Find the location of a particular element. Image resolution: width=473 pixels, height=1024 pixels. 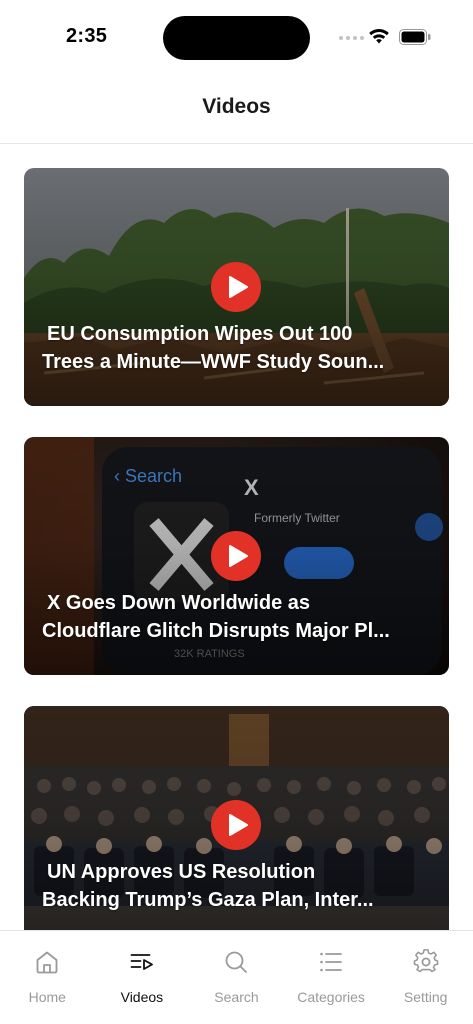

bottom-tab-bar: Home Videos Search Categories Setting is located at coordinates (236, 977).